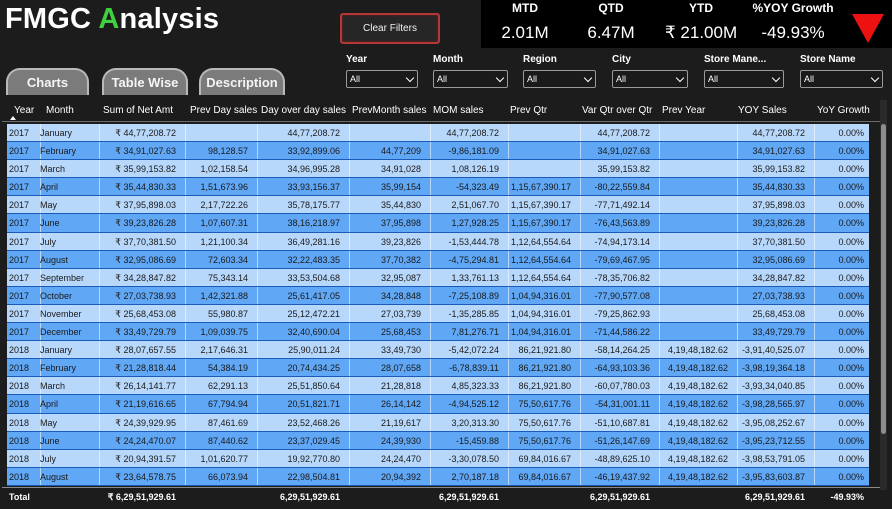 The image size is (892, 509). Describe the element at coordinates (683, 110) in the screenshot. I see `column-header-prev-year: Prev Year` at that location.